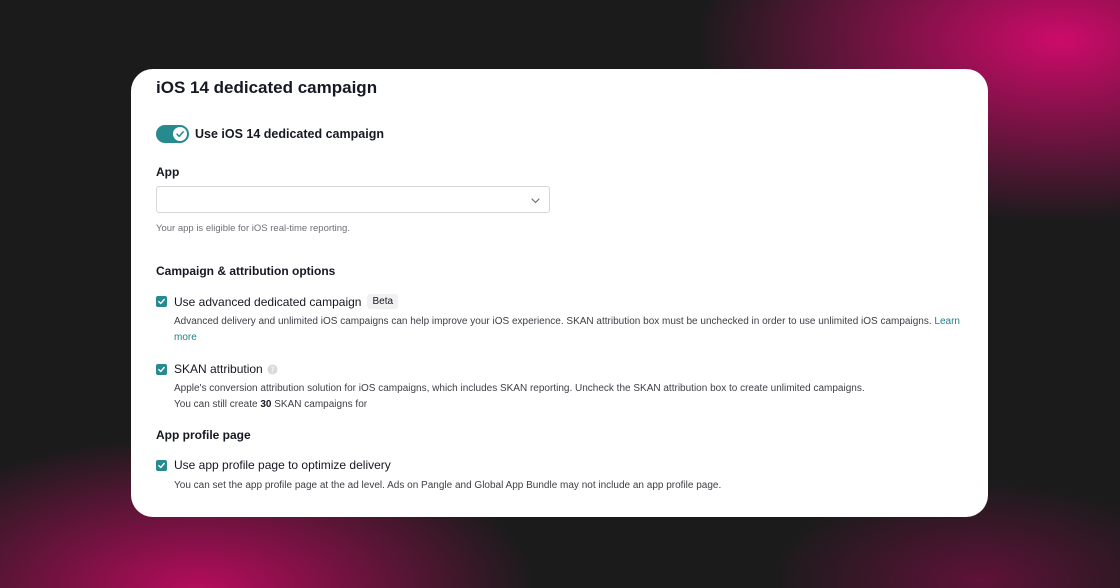 The image size is (1120, 588). I want to click on skan-checkbox, so click(161, 369).